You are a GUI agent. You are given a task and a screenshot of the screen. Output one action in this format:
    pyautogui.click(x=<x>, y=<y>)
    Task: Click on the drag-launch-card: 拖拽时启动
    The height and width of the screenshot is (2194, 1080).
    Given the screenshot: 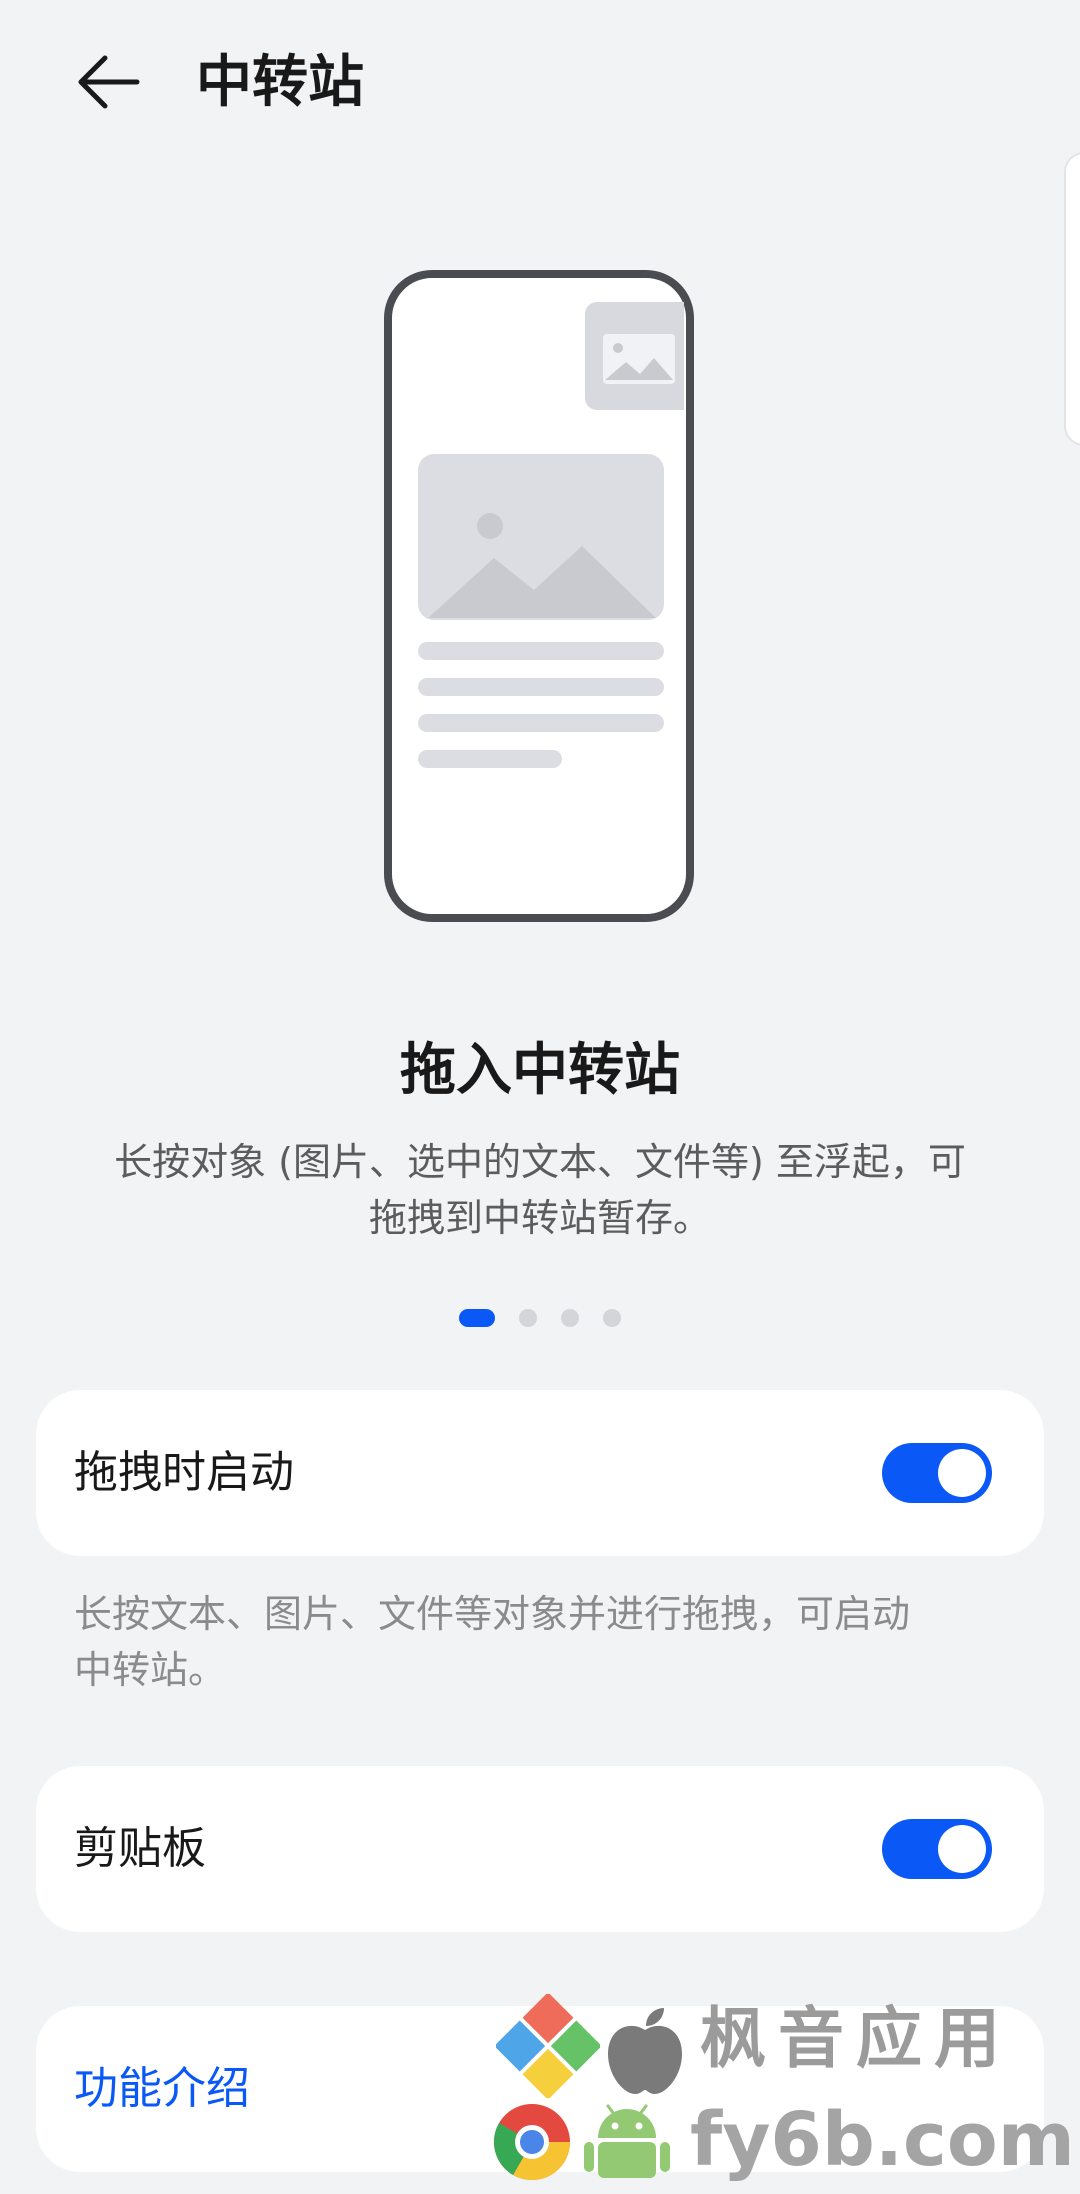 What is the action you would take?
    pyautogui.click(x=540, y=1473)
    